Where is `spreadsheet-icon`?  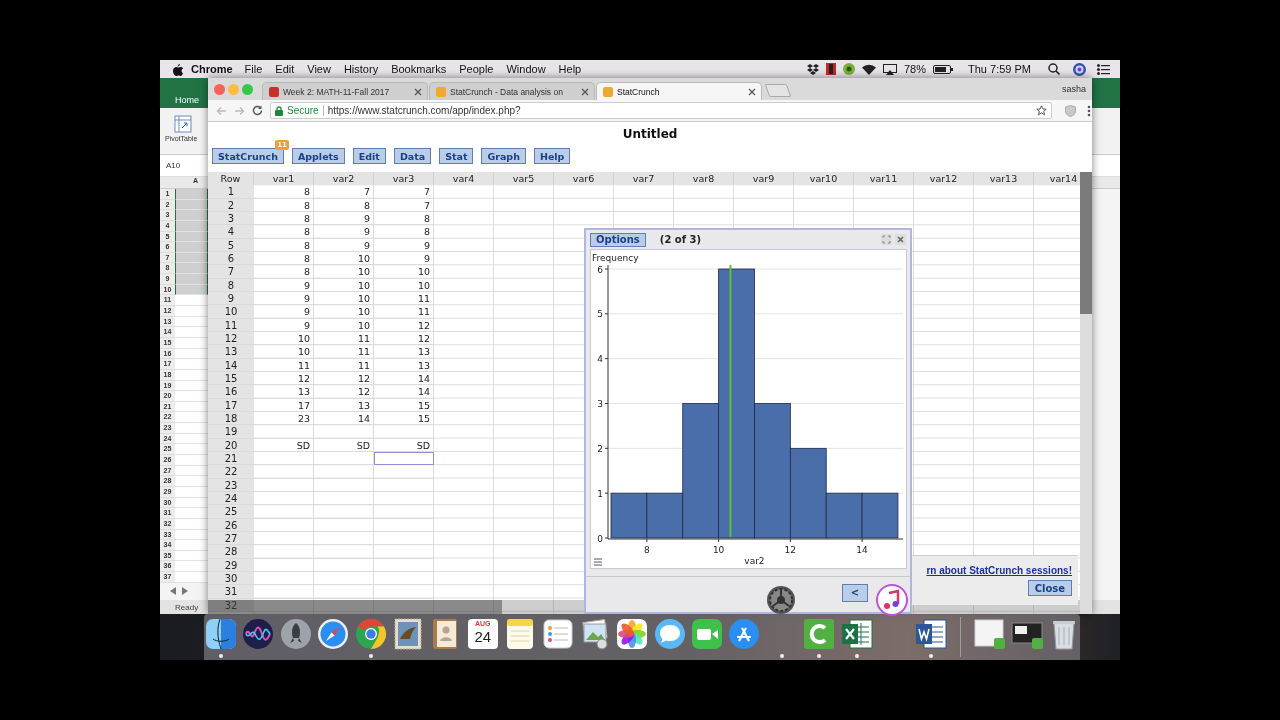
spreadsheet-icon is located at coordinates (856, 634).